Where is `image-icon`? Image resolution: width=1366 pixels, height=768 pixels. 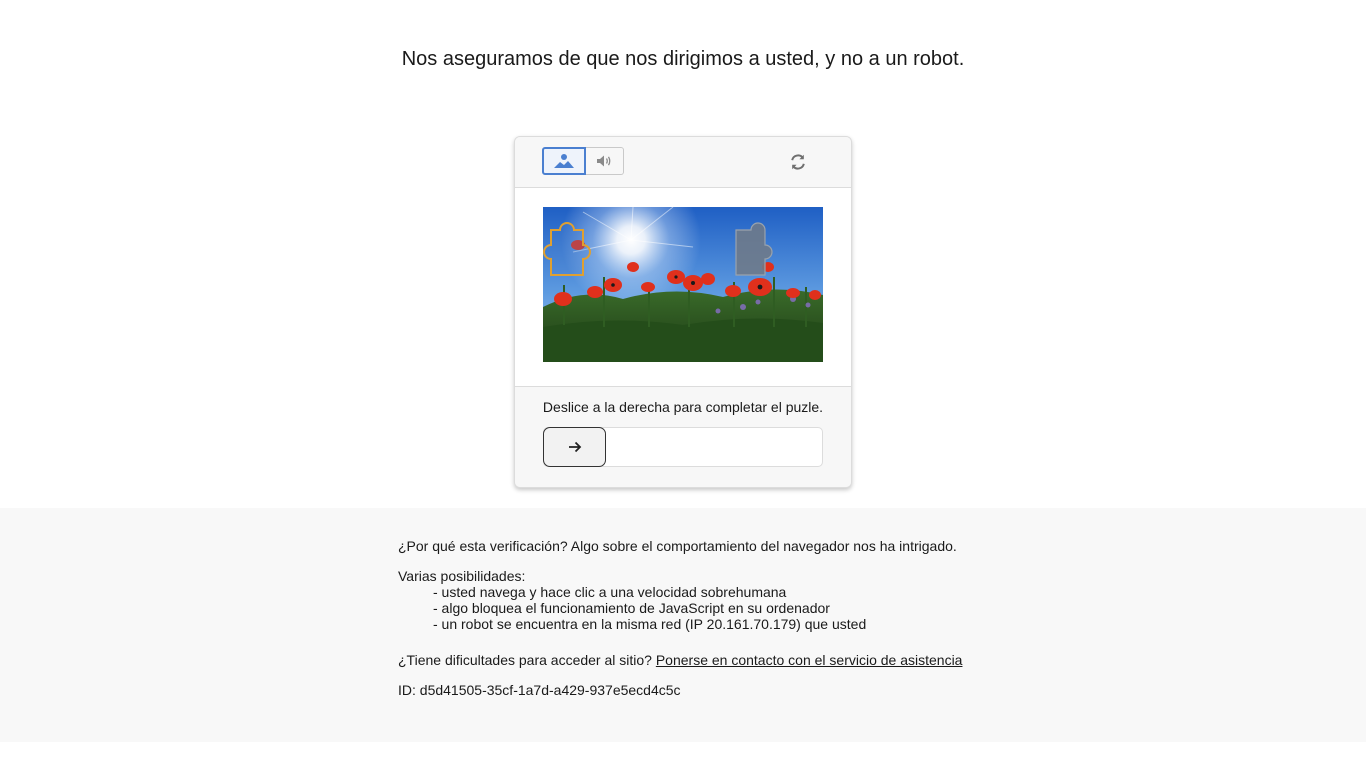
image-icon is located at coordinates (564, 161).